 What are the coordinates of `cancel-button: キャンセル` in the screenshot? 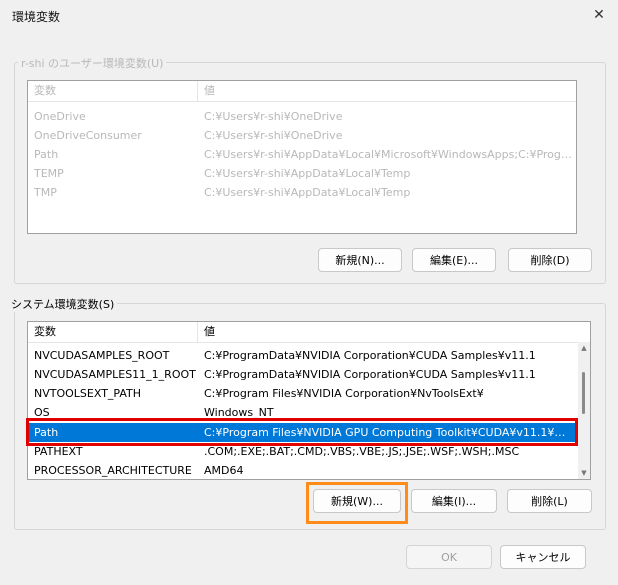 It's located at (543, 557).